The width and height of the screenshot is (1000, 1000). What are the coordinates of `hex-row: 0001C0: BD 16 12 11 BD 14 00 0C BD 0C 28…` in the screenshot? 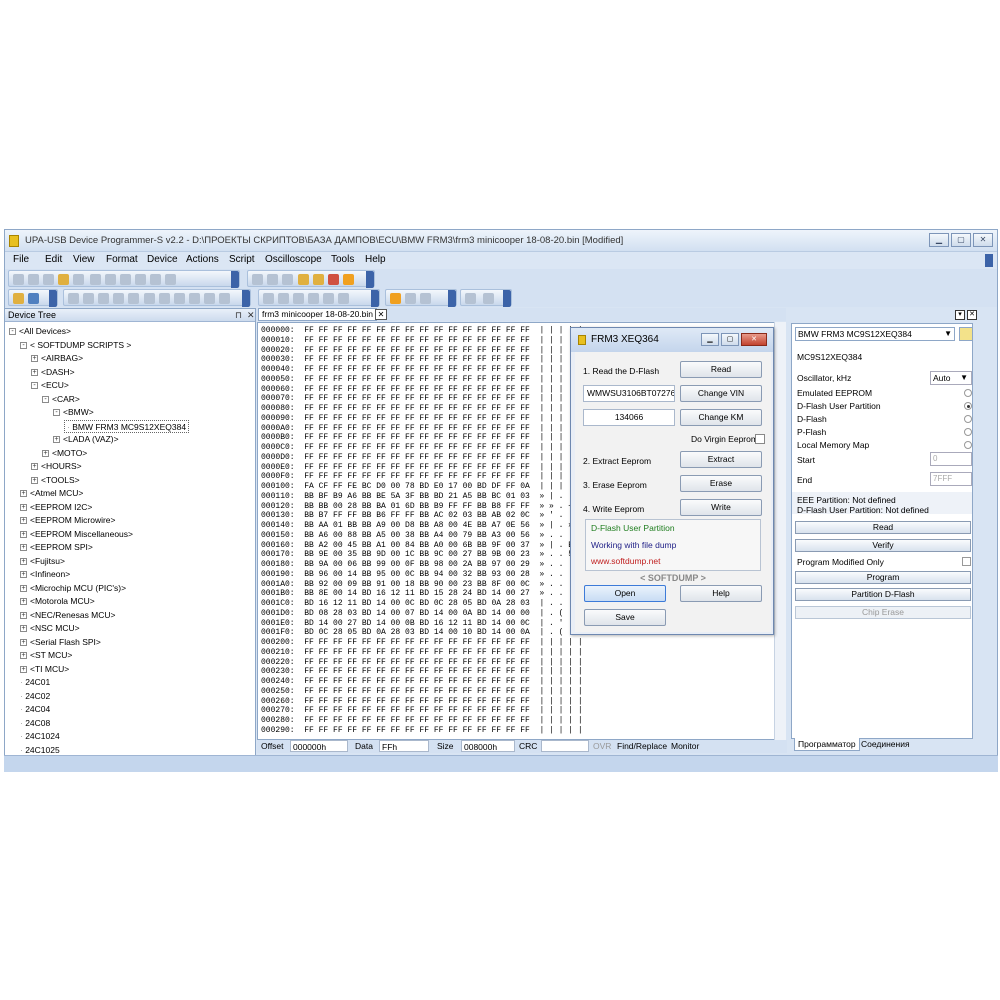 It's located at (422, 604).